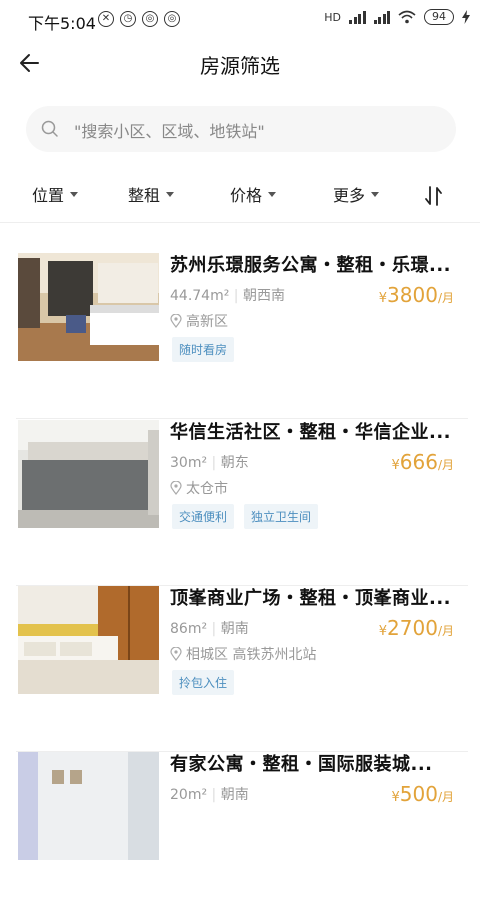 Image resolution: width=480 pixels, height=918 pixels. I want to click on listing-area: 86m², so click(189, 629).